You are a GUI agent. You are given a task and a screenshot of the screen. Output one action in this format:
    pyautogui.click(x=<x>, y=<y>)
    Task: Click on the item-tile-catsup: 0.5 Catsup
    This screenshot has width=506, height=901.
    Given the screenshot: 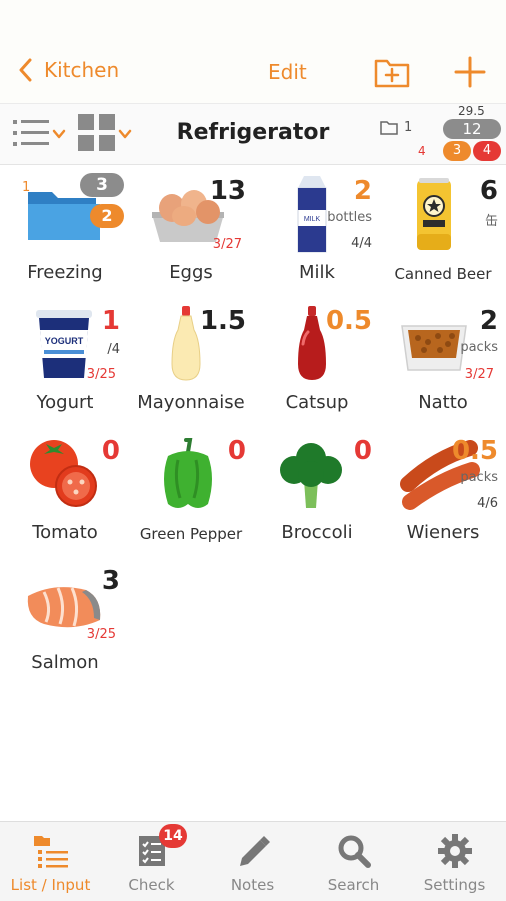 What is the action you would take?
    pyautogui.click(x=317, y=364)
    